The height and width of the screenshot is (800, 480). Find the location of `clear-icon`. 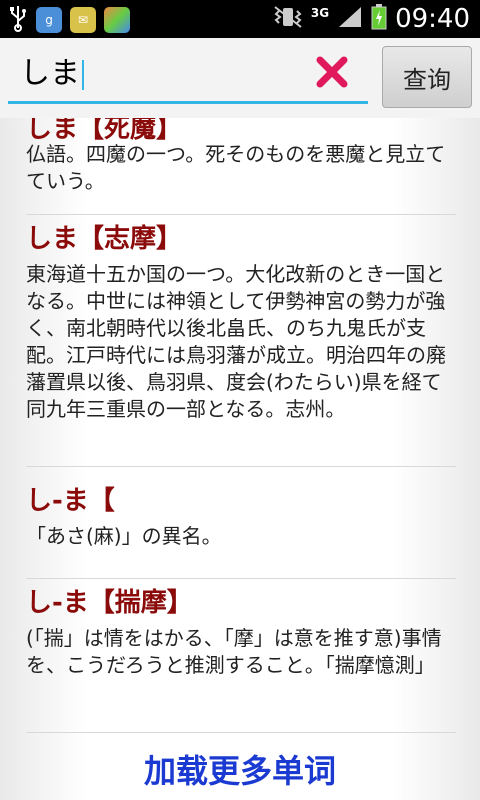

clear-icon is located at coordinates (332, 72).